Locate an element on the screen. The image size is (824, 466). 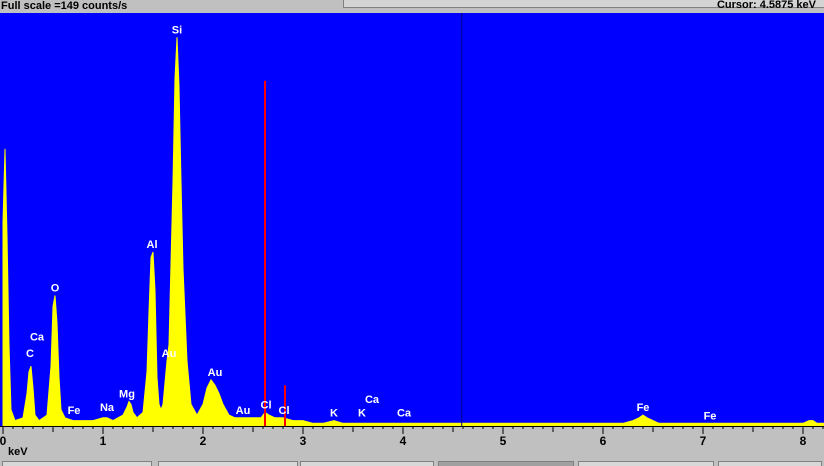
bottom-tab-strip is located at coordinates (412, 463).